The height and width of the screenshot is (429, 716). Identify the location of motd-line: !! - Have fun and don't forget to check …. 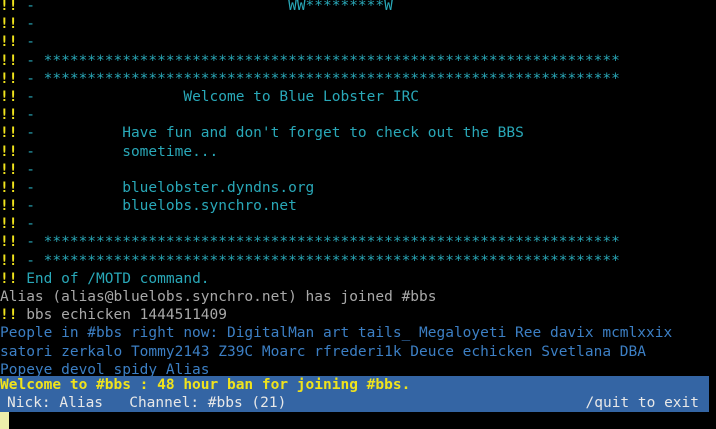
(262, 133).